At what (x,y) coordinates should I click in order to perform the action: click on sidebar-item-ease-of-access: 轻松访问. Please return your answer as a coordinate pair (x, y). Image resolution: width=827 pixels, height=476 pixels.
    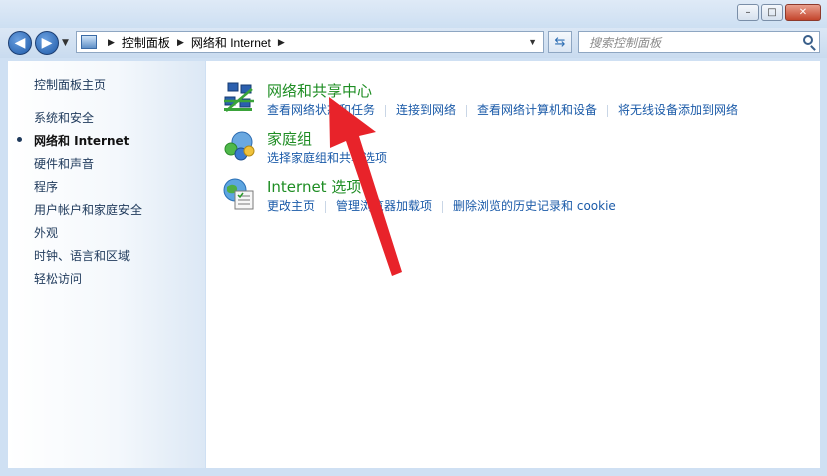
    Looking at the image, I should click on (58, 278).